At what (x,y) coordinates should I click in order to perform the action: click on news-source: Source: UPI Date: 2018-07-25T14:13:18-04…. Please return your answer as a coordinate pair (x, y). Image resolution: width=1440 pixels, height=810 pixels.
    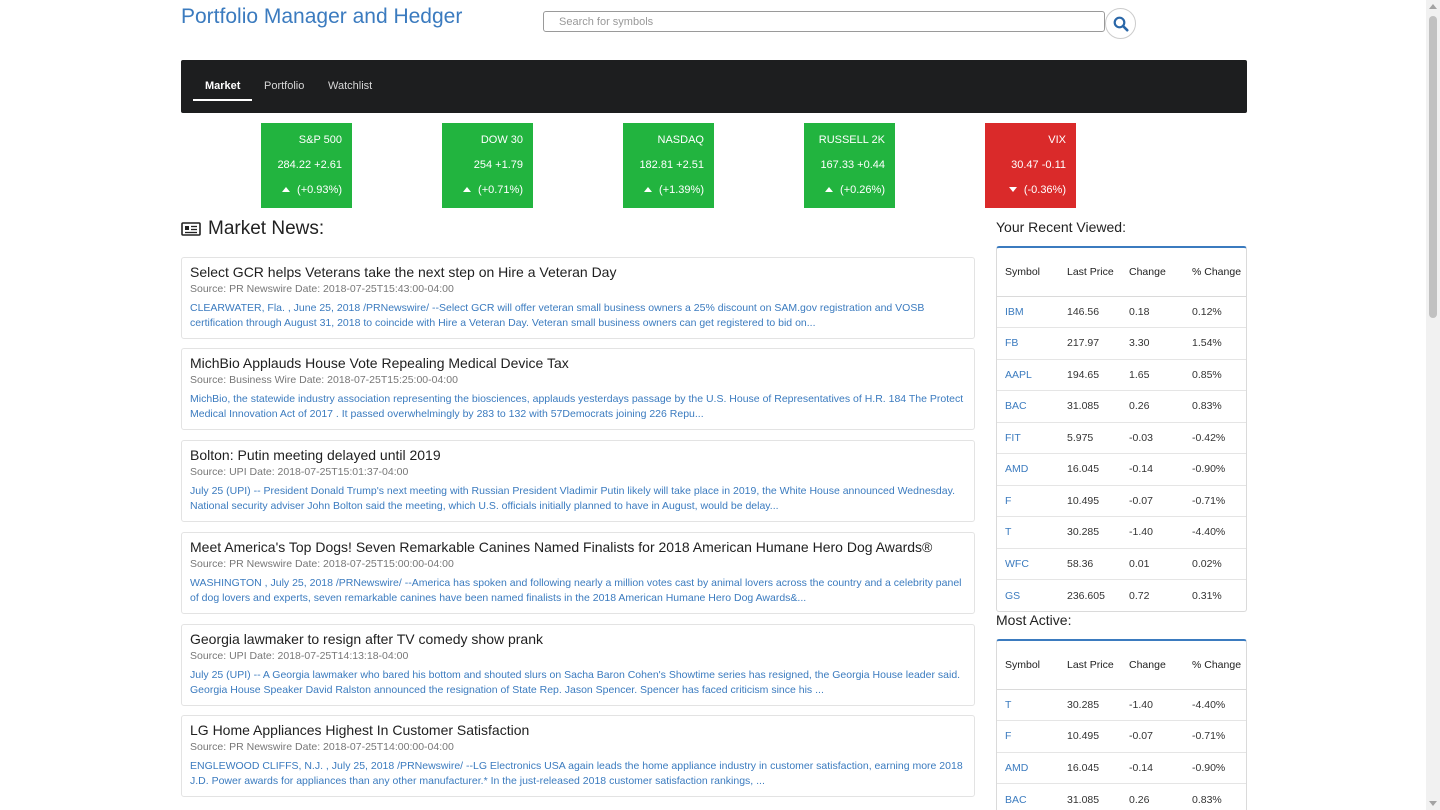
    Looking at the image, I should click on (299, 656).